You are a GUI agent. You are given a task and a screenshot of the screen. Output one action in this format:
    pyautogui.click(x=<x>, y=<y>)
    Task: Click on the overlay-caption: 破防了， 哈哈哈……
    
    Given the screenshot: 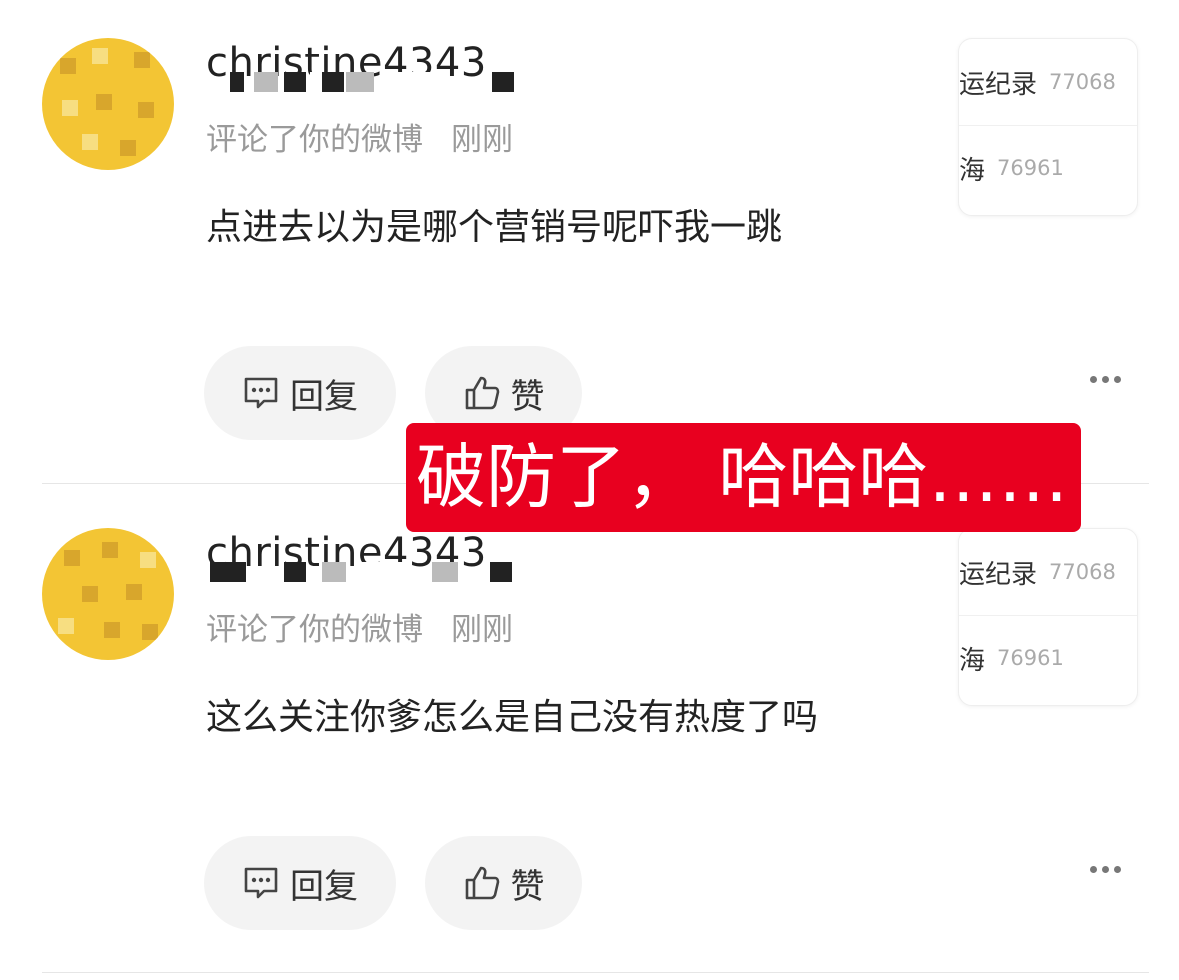 What is the action you would take?
    pyautogui.click(x=743, y=477)
    